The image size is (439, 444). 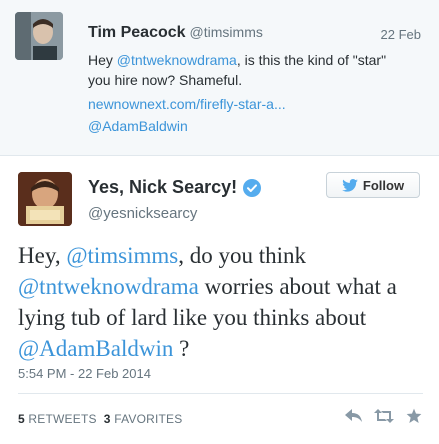 I want to click on parent-mention-line-link: @AdamBaldwin, so click(x=138, y=126).